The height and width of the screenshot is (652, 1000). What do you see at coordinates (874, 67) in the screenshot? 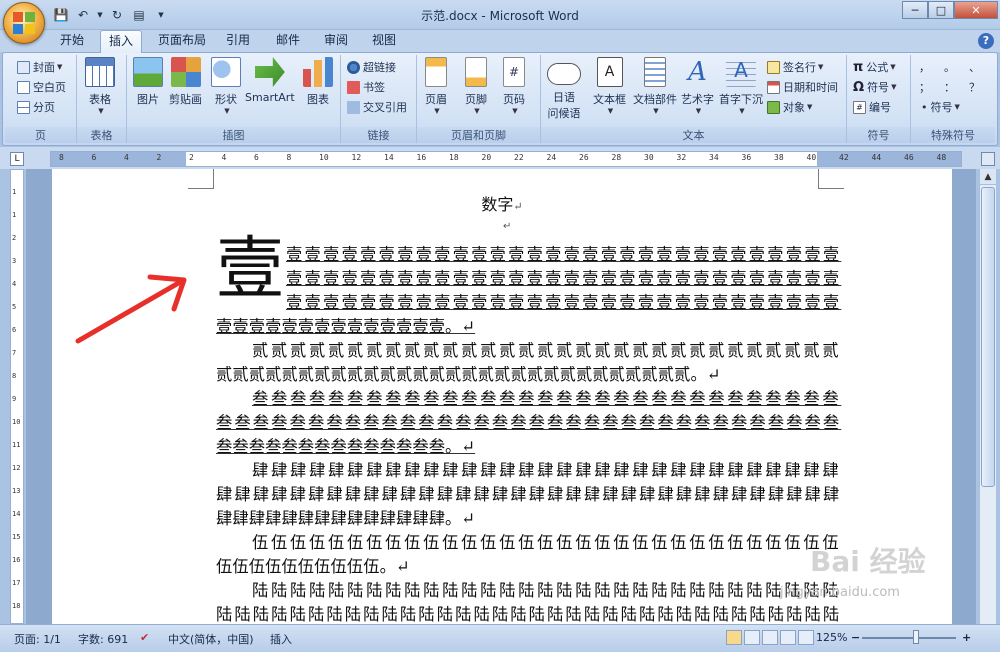
I see `equation-button: π 公式 ▼` at bounding box center [874, 67].